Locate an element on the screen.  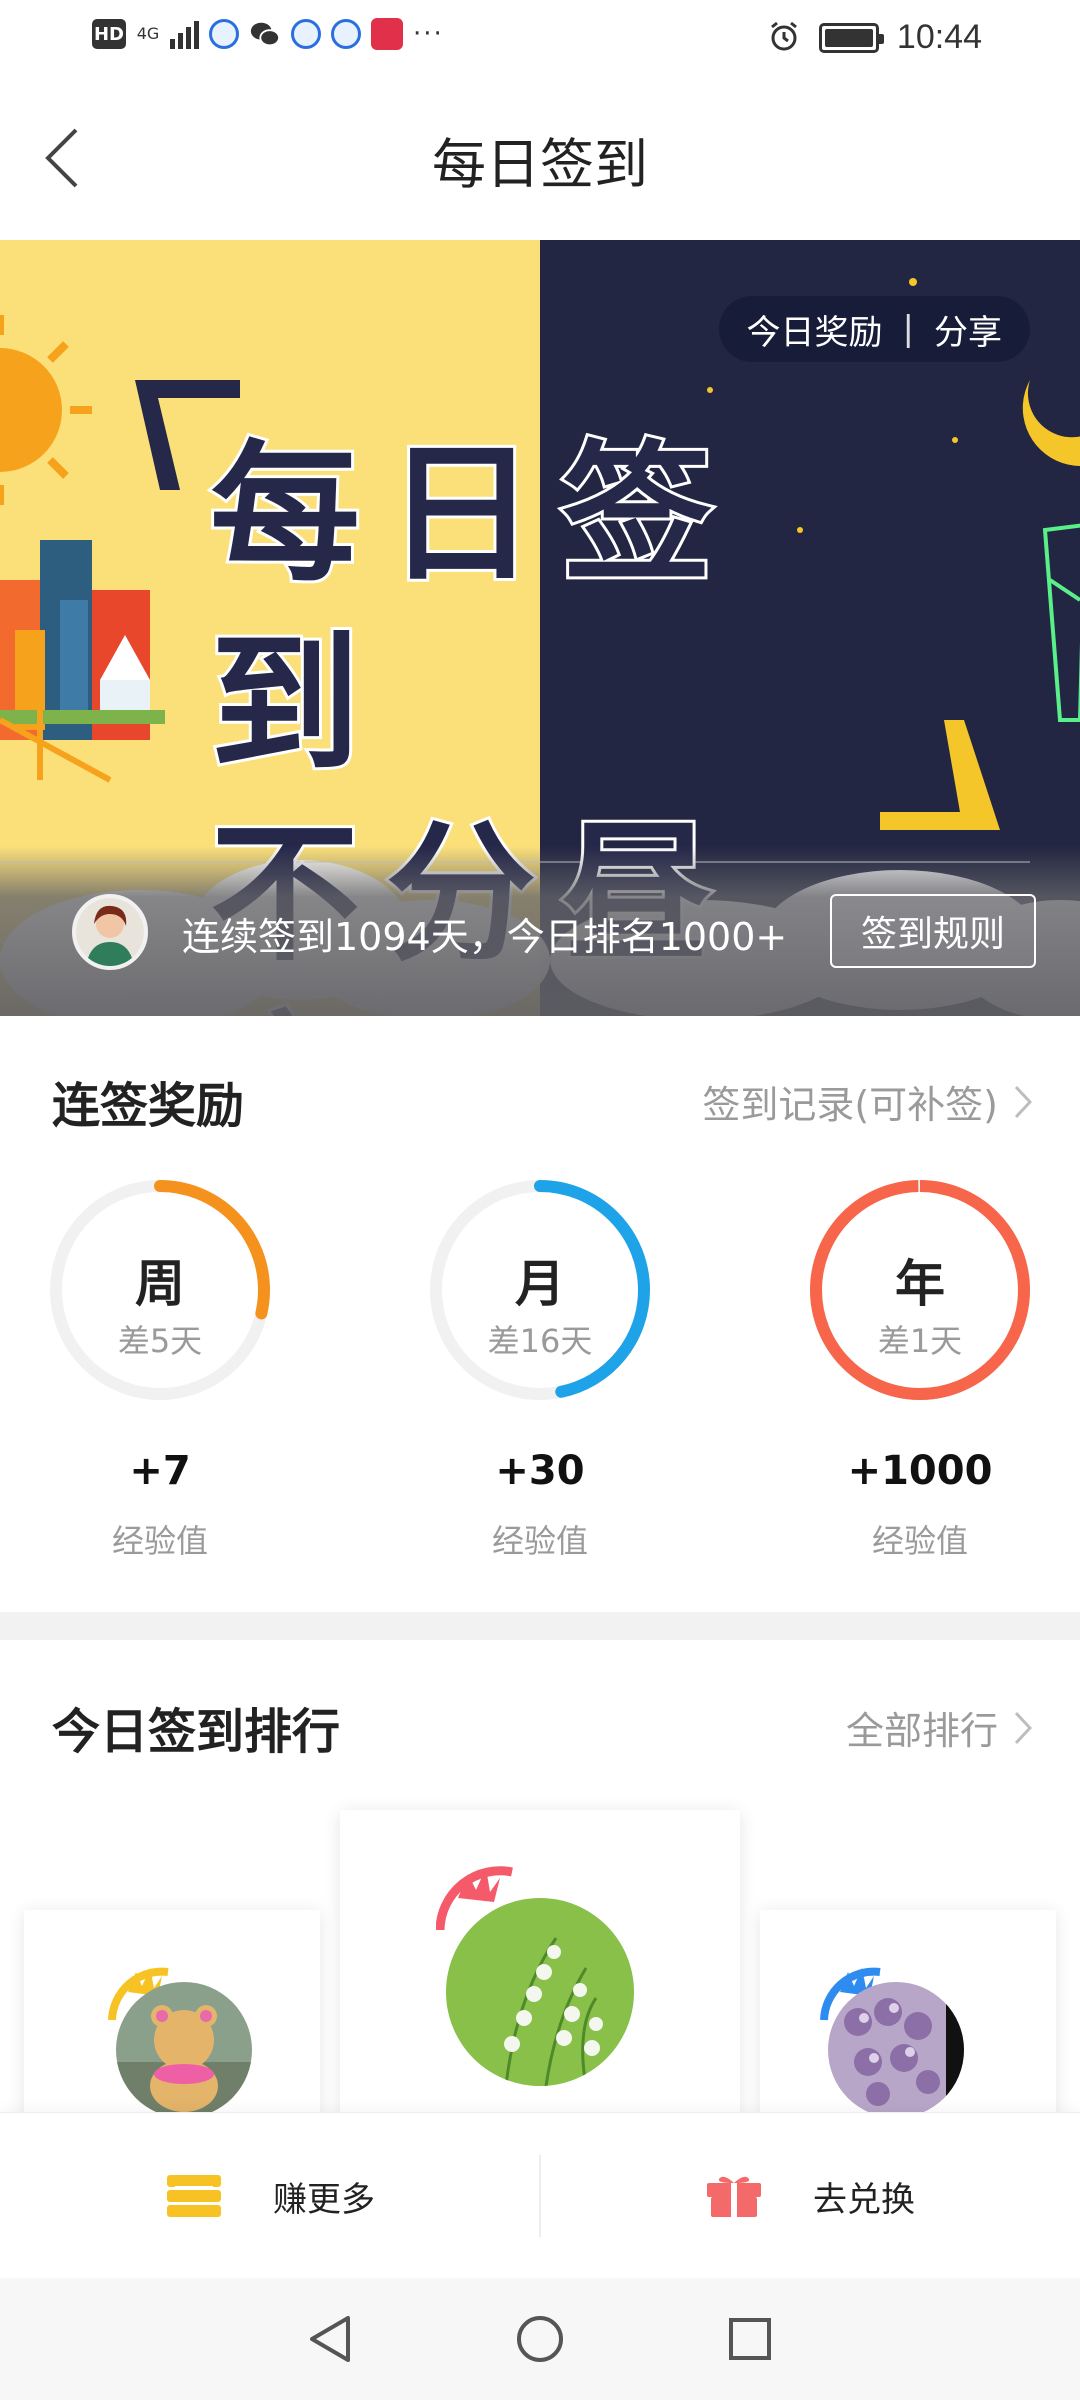
back-button is located at coordinates (62, 158).